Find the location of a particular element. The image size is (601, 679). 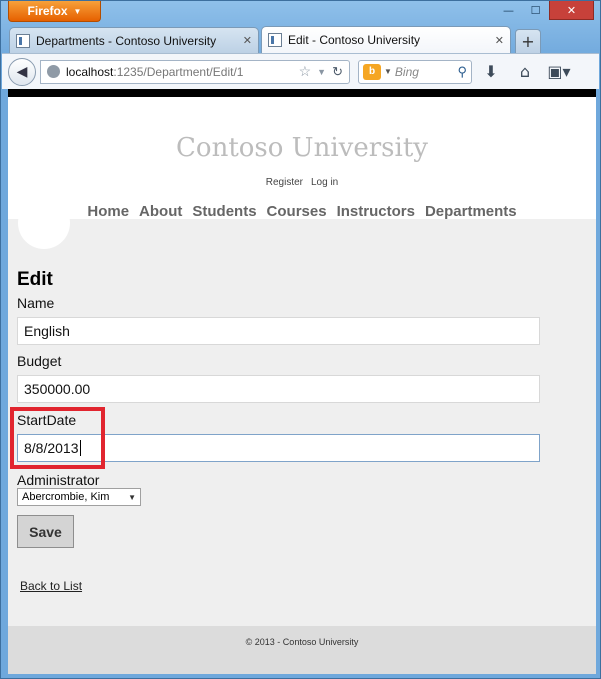

url-path: :1235/Department/Edit/1 is located at coordinates (178, 71).